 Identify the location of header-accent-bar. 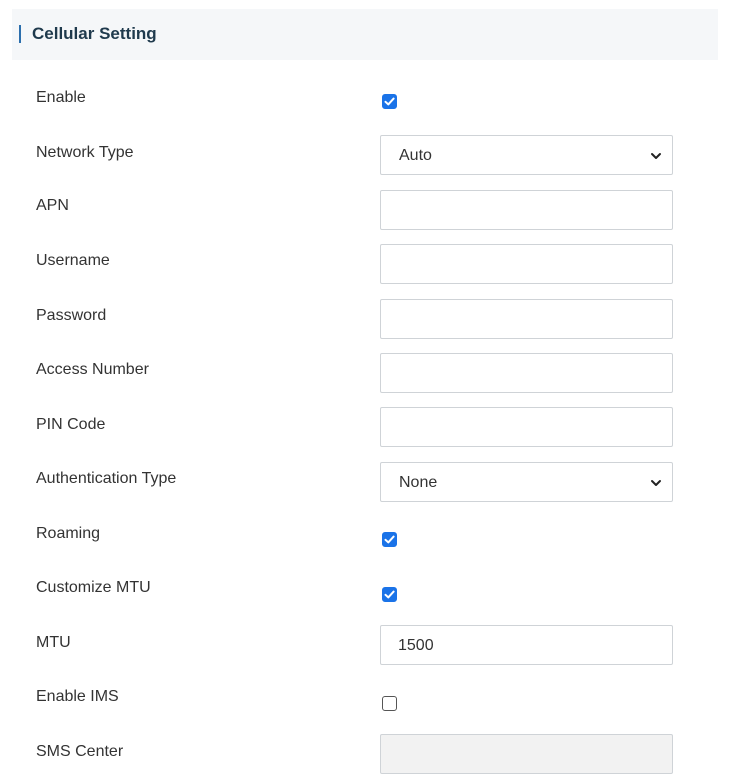
(20, 34).